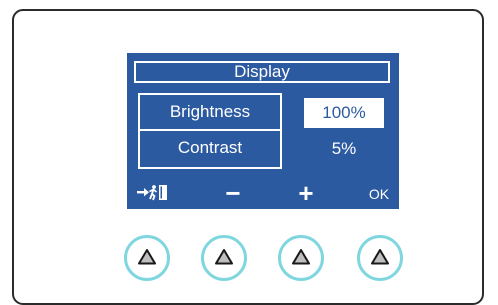  I want to click on ok-hardware-button, so click(380, 258).